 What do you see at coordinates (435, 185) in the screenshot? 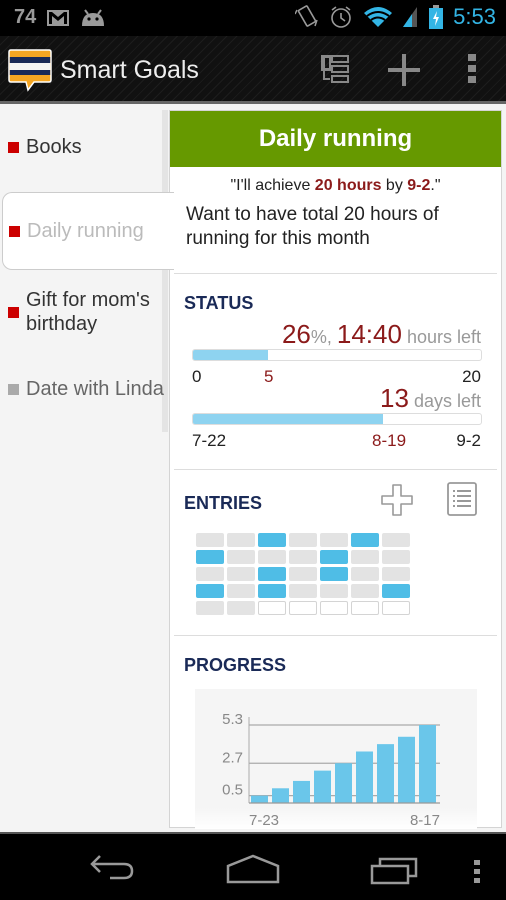
I see `quote-text: ."` at bounding box center [435, 185].